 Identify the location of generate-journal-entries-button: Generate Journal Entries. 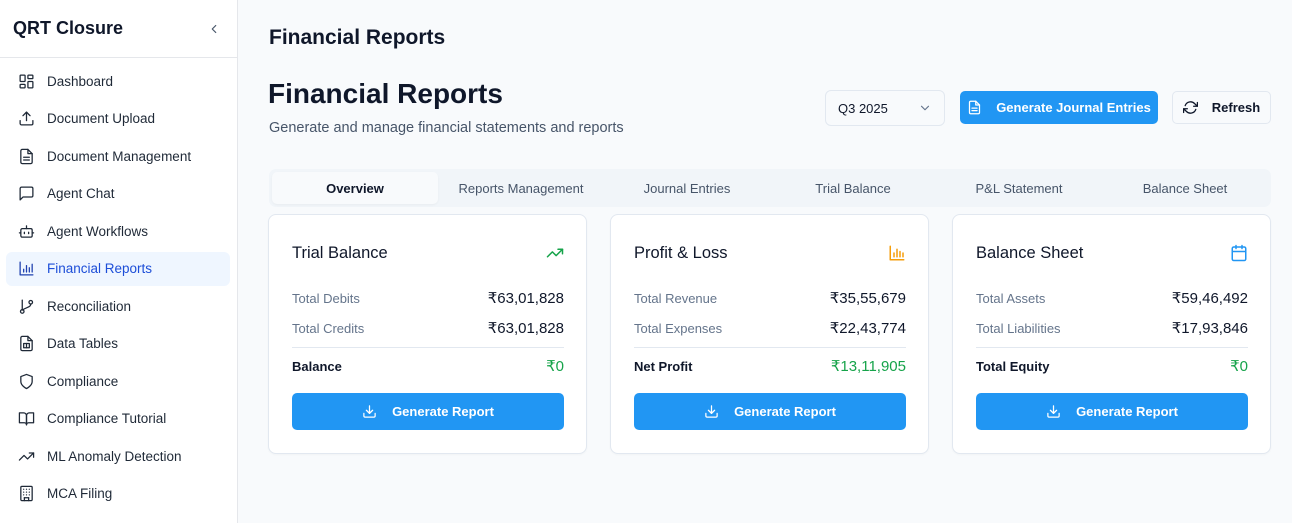
(1059, 107).